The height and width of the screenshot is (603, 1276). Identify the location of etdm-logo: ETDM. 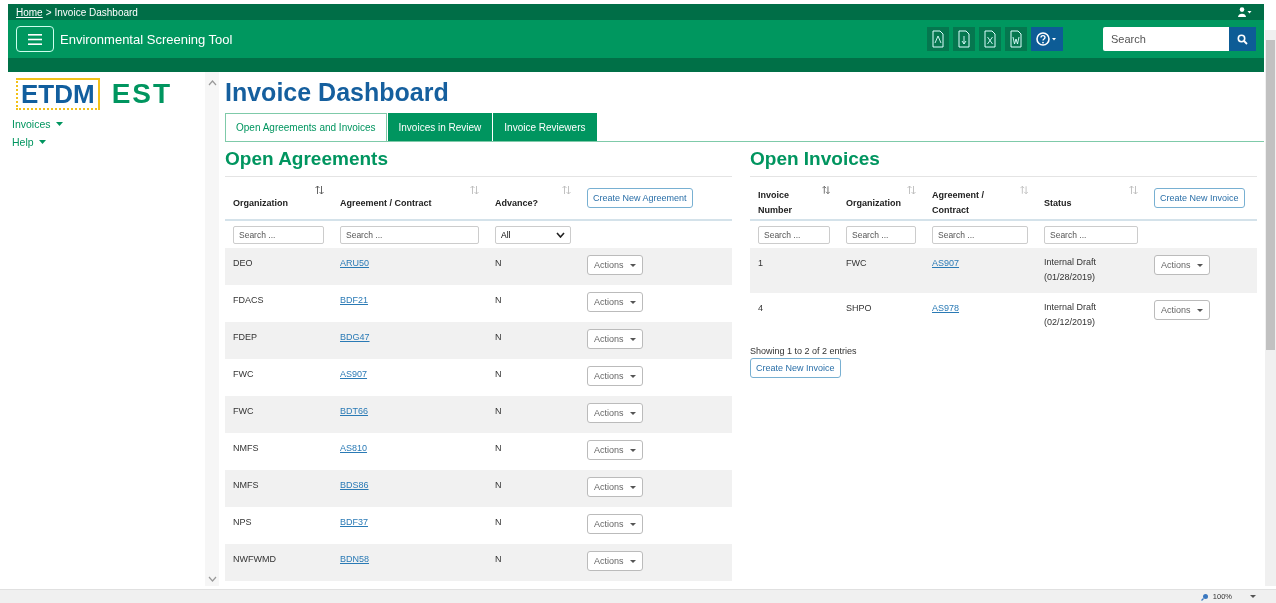
(58, 94).